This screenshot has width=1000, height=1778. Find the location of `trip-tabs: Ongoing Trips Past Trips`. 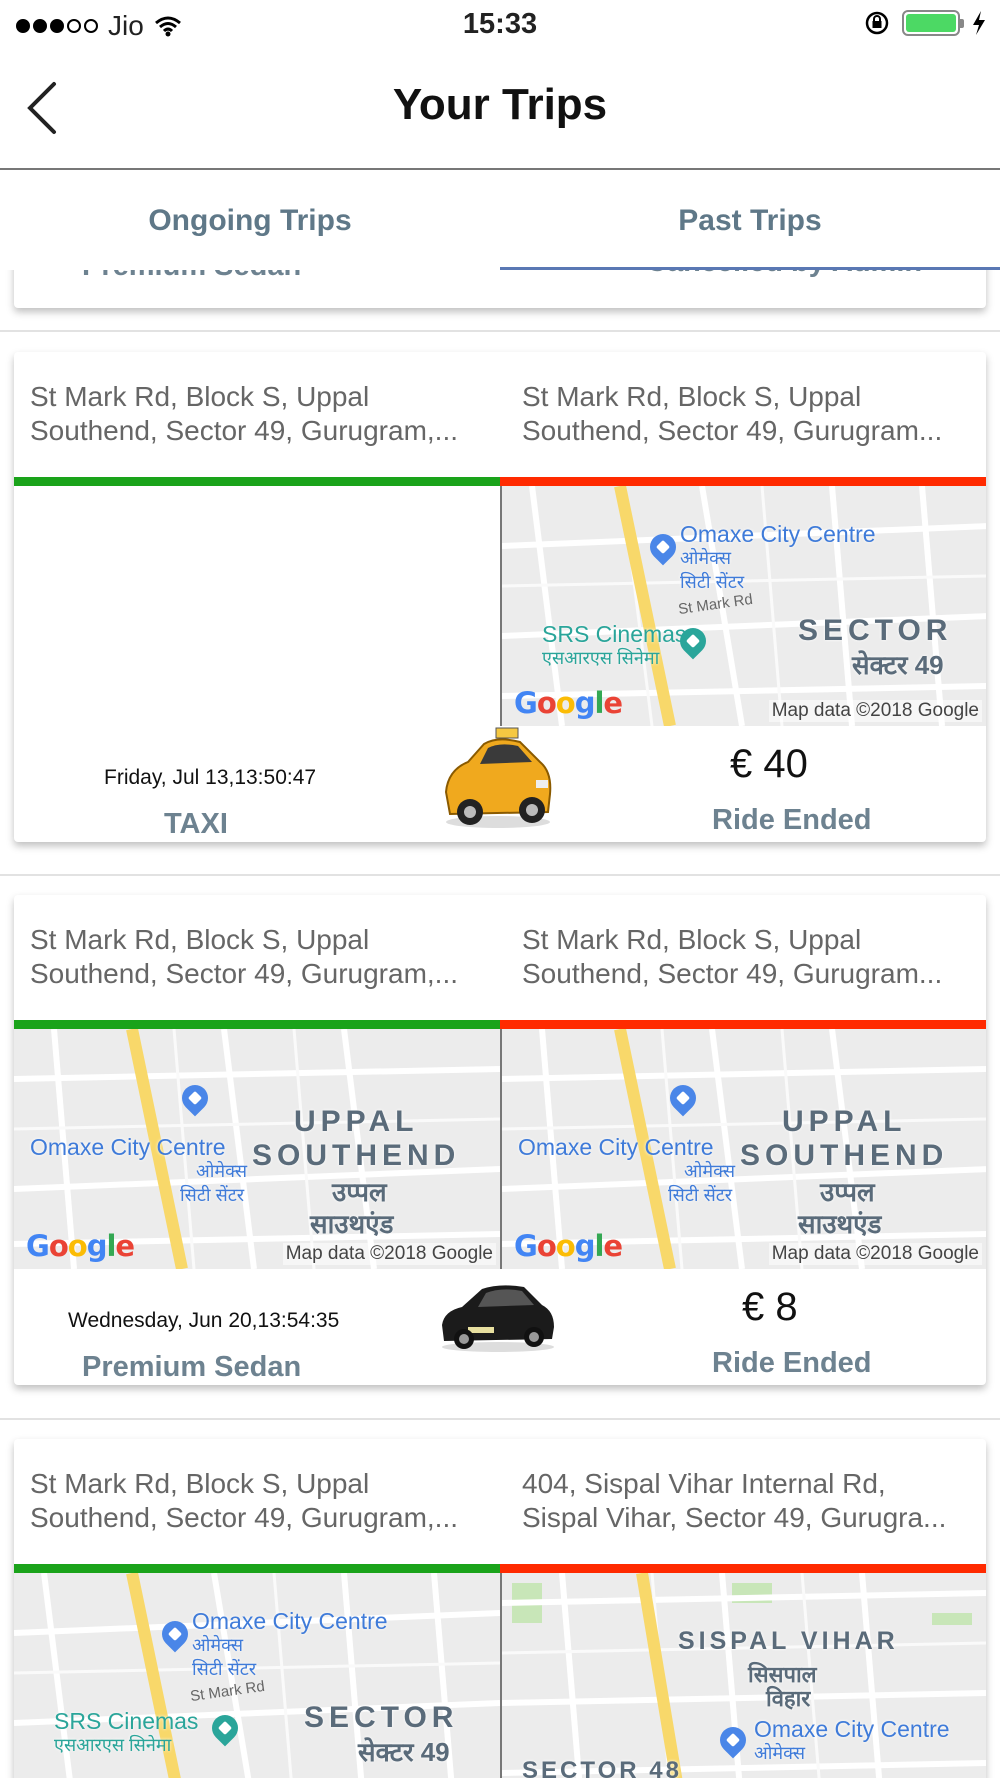

trip-tabs: Ongoing Trips Past Trips is located at coordinates (500, 221).